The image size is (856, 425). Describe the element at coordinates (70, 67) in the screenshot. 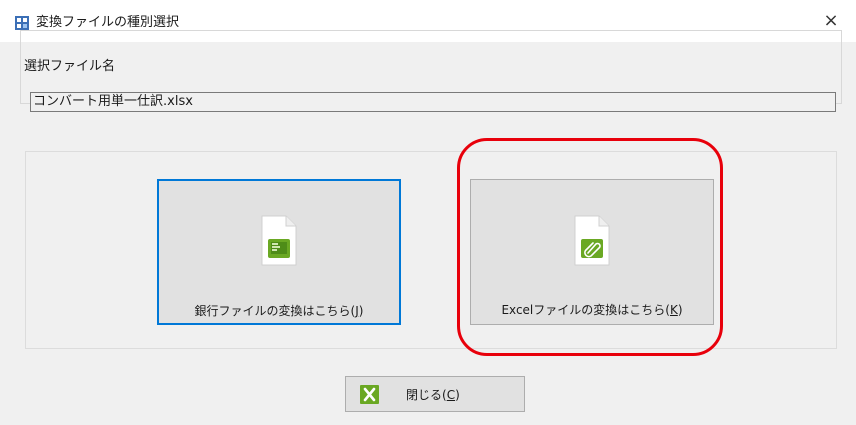

I see `selected-file-label: 選択ファイル名` at that location.